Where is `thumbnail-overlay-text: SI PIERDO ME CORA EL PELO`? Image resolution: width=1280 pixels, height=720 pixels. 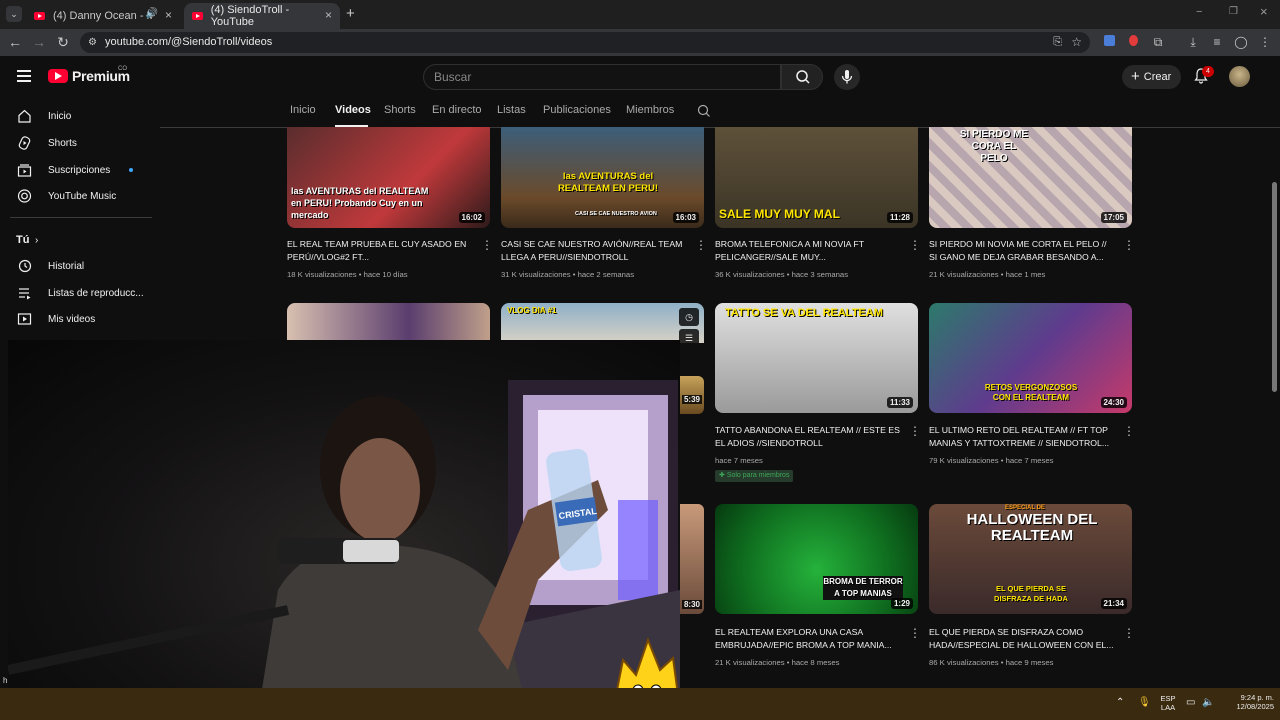
thumbnail-overlay-text: SI PIERDO ME CORA EL PELO is located at coordinates (994, 146).